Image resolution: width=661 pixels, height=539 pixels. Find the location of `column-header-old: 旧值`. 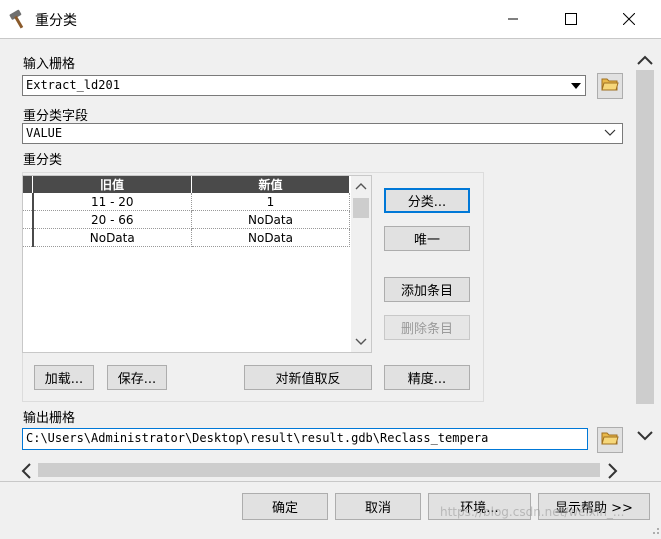

column-header-old: 旧值 is located at coordinates (112, 184).